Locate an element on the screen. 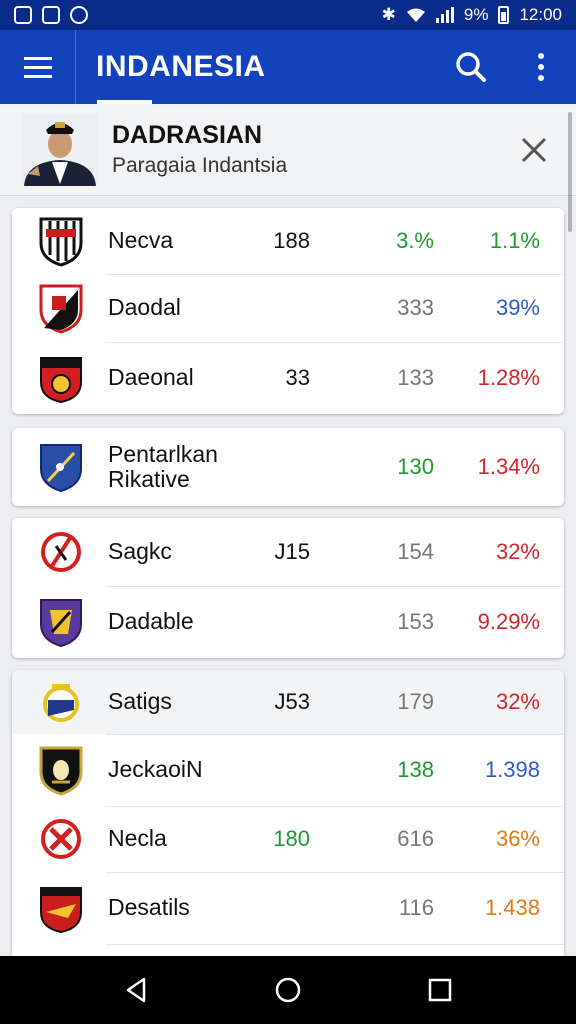 This screenshot has height=1024, width=576. stat-col3: 1.438 is located at coordinates (512, 907).